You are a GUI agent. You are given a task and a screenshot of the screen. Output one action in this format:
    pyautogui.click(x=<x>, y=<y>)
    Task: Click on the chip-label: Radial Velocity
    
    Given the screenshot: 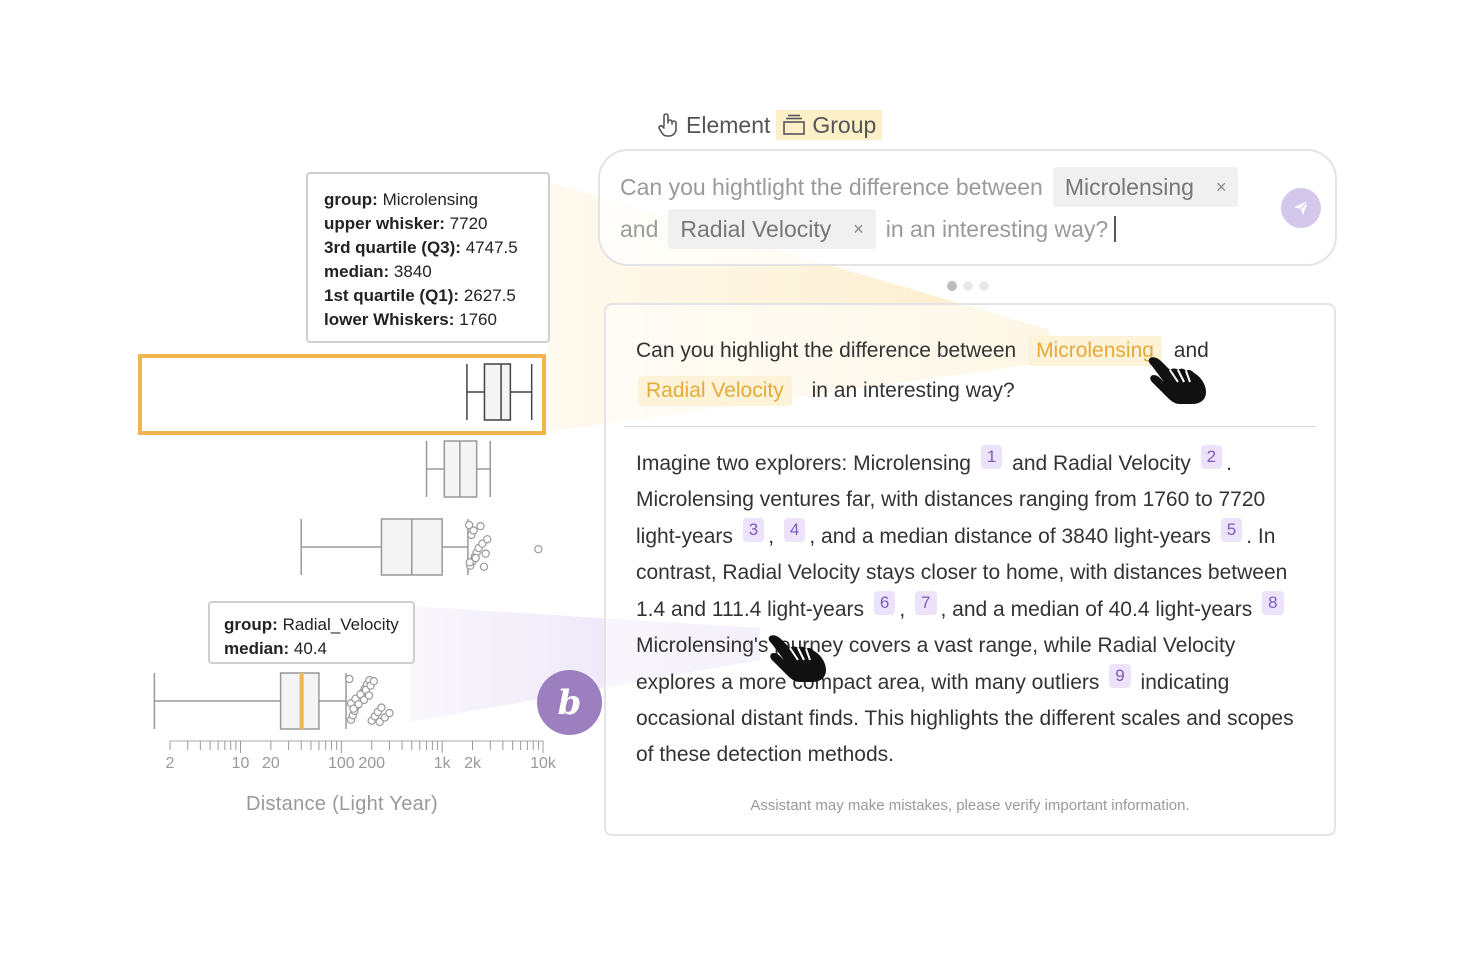 What is the action you would take?
    pyautogui.click(x=756, y=228)
    